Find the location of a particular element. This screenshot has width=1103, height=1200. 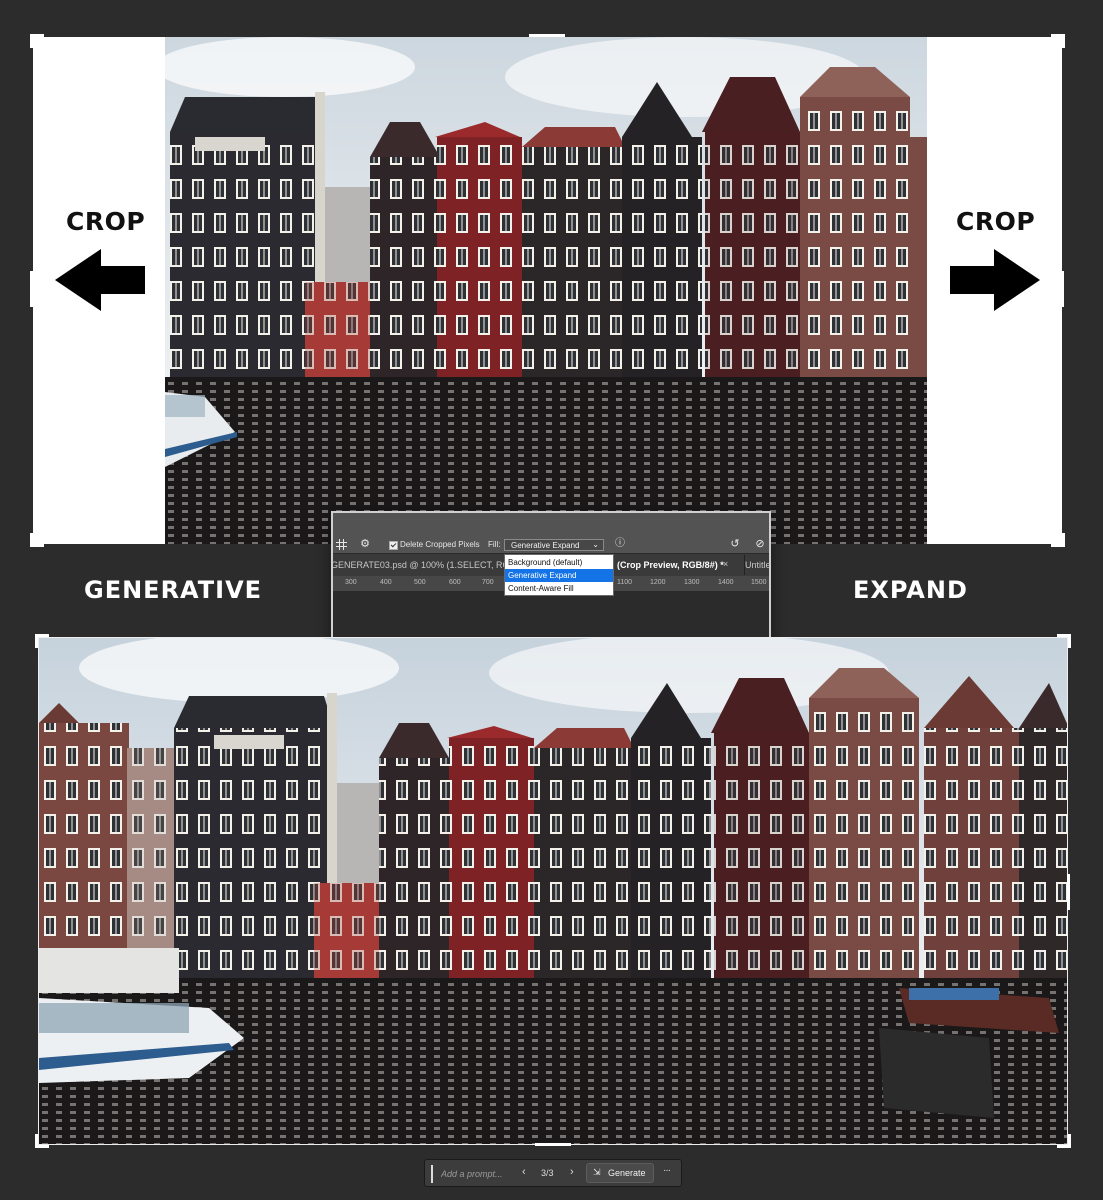

generative-label: GENERATIVE is located at coordinates (173, 590).